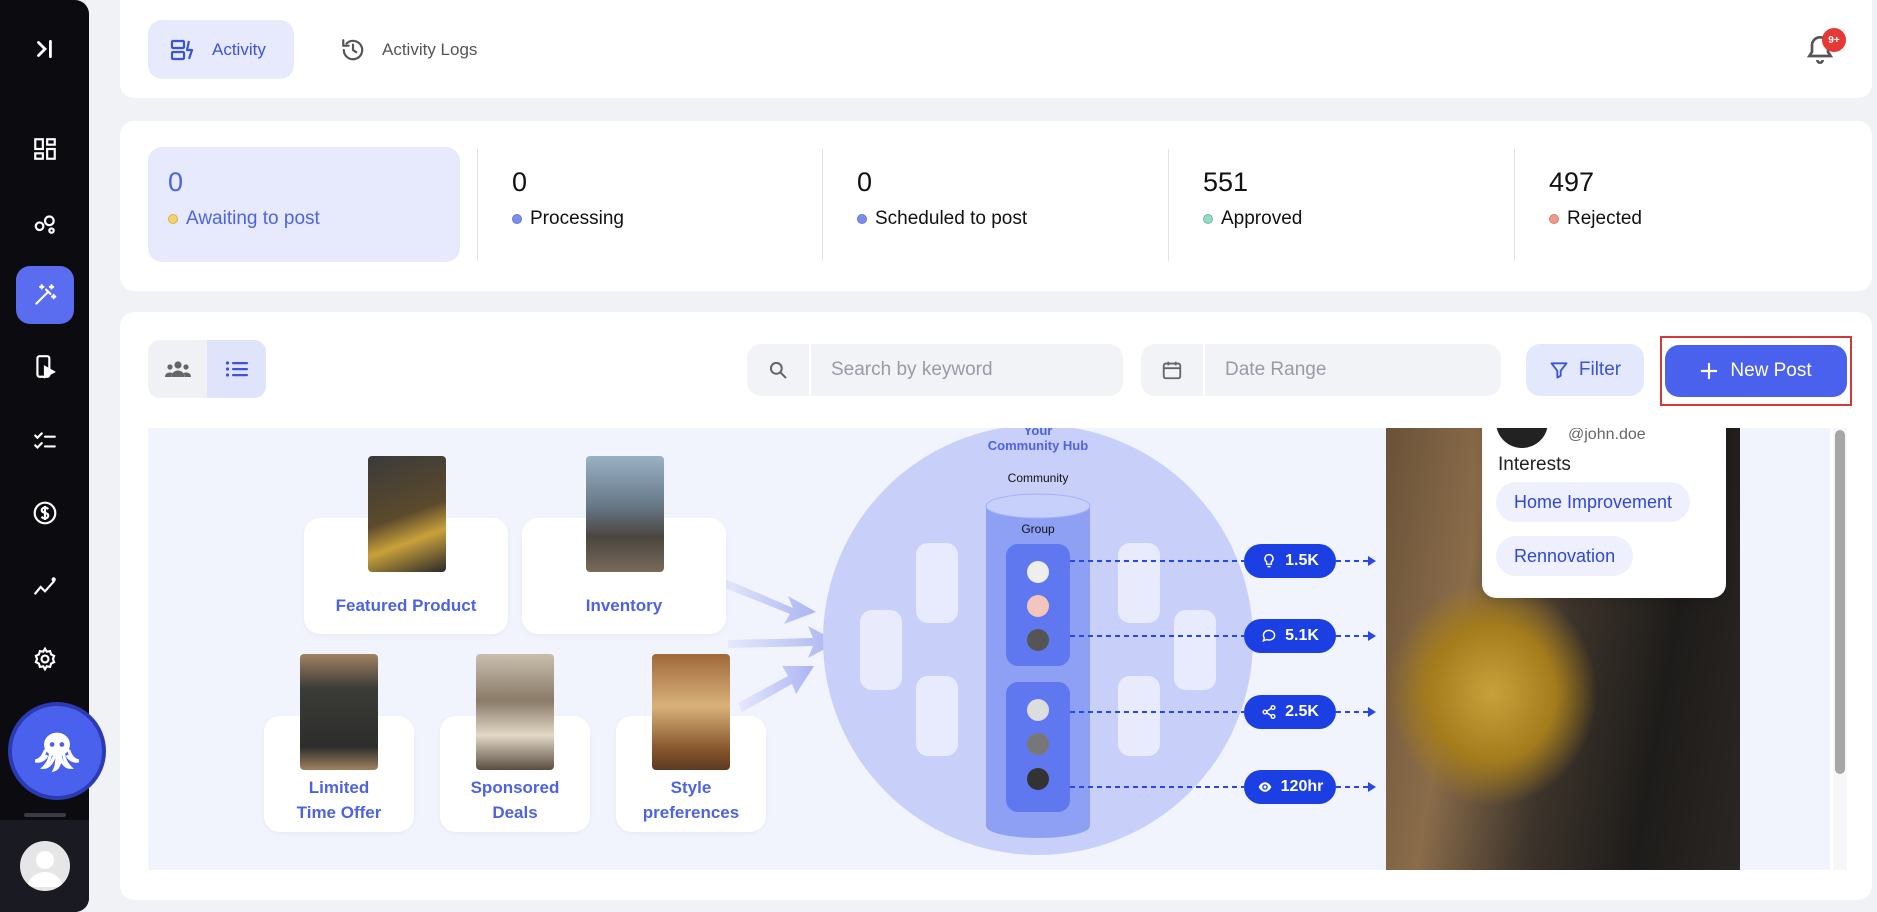 Image resolution: width=1877 pixels, height=912 pixels. I want to click on interest-chip: Rennovation, so click(1565, 556).